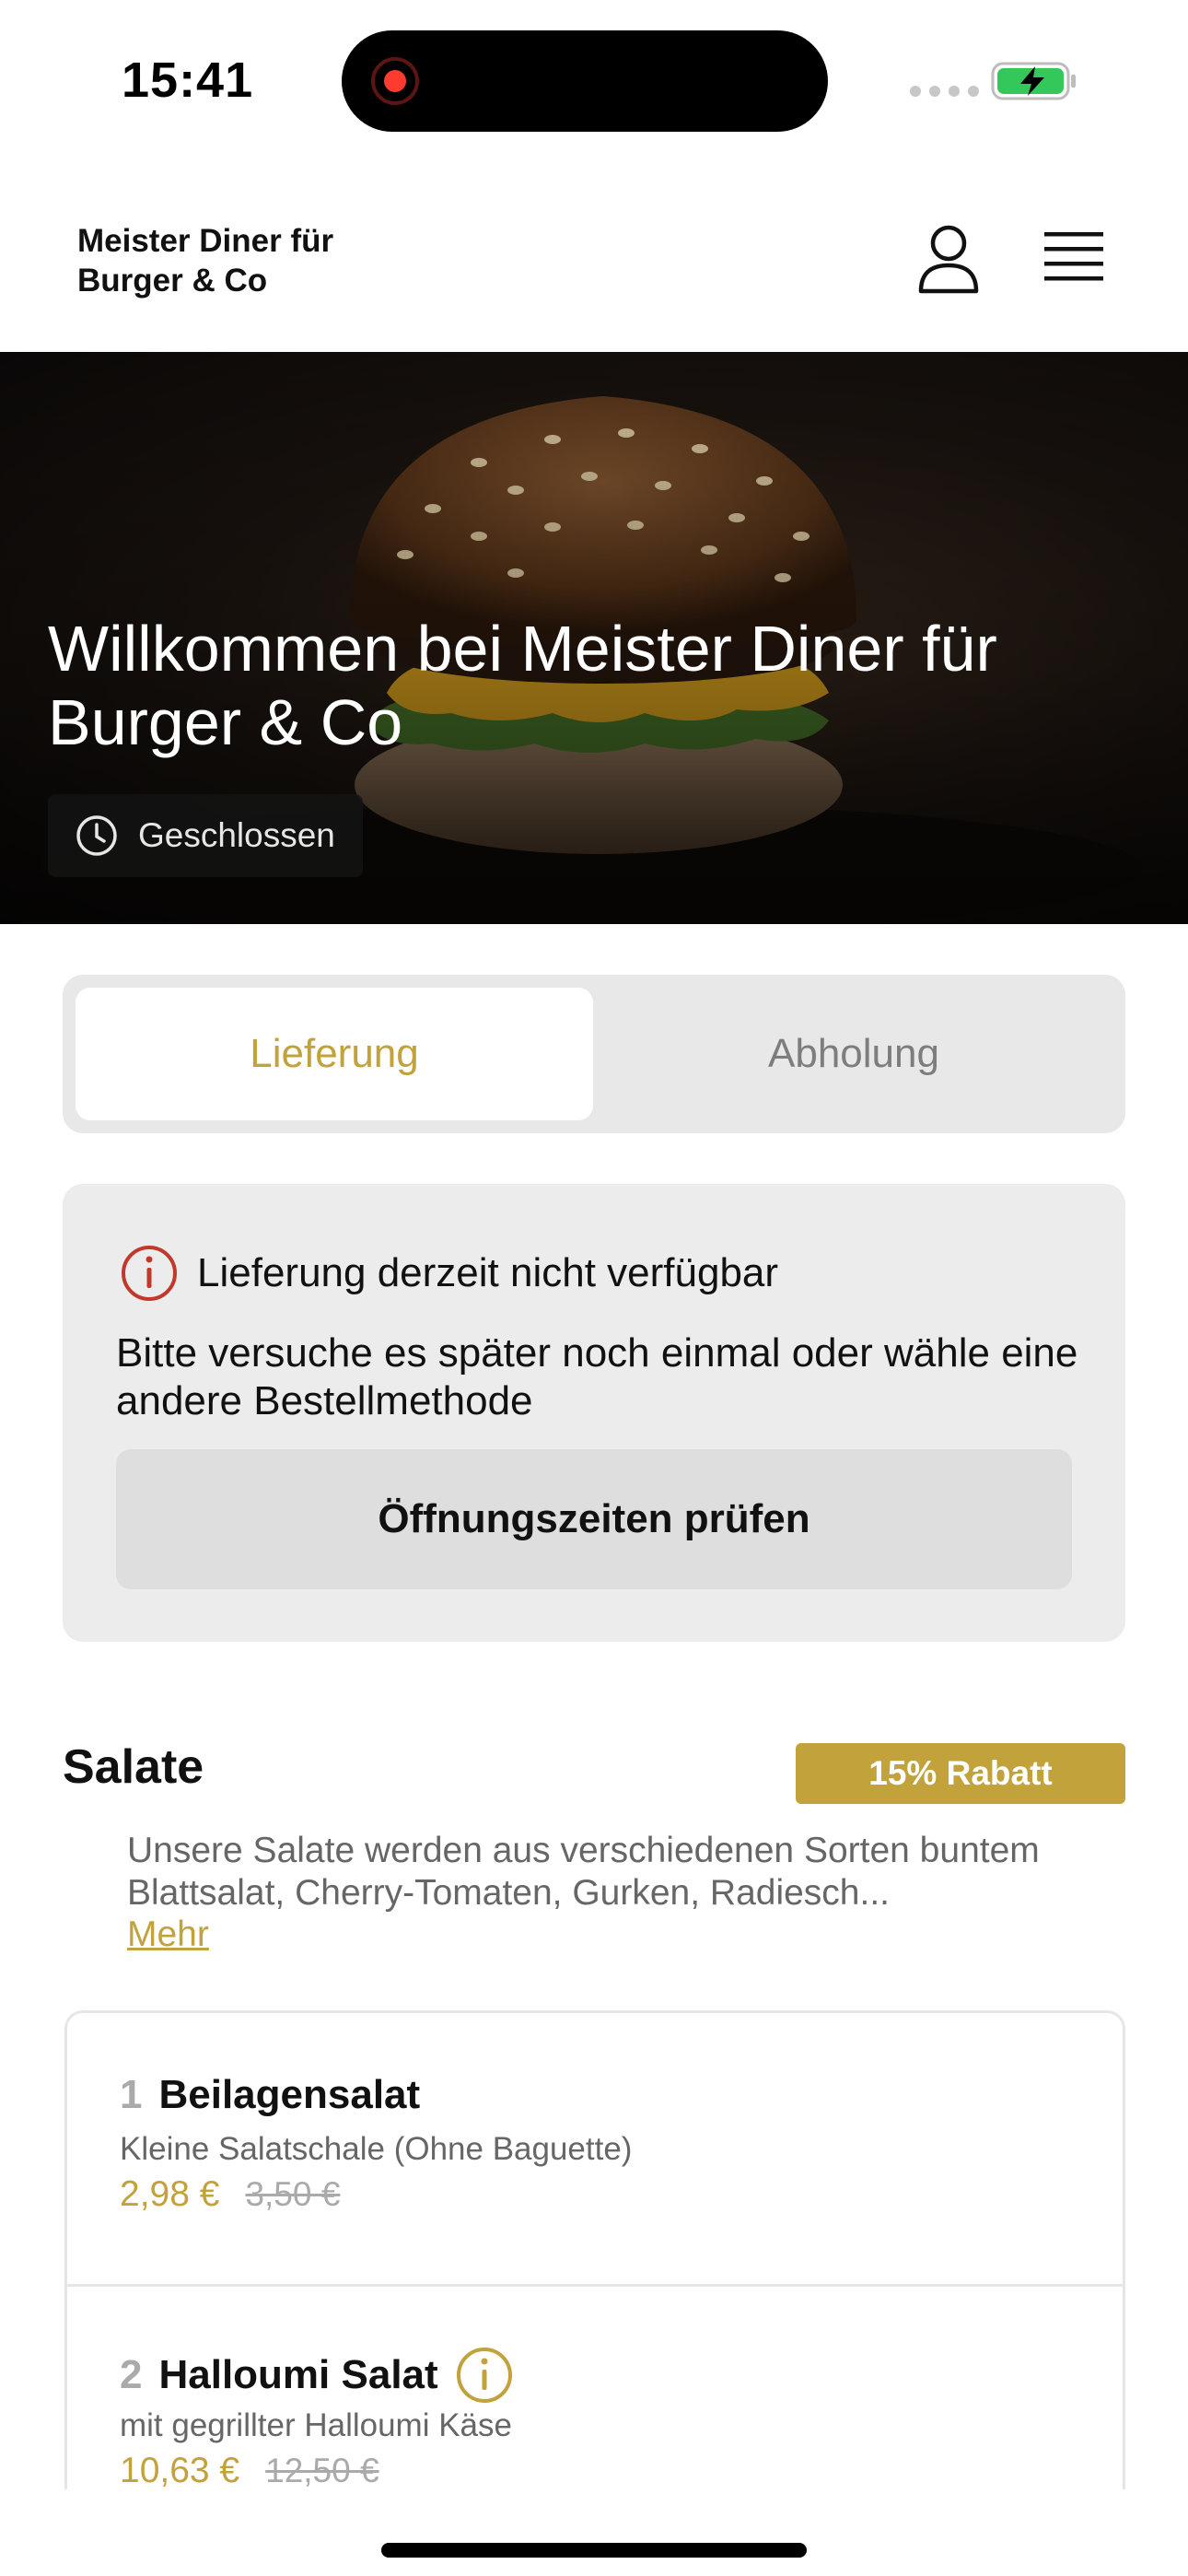  Describe the element at coordinates (594, 1054) in the screenshot. I see `order-method-switch: Lieferung Abholung` at that location.